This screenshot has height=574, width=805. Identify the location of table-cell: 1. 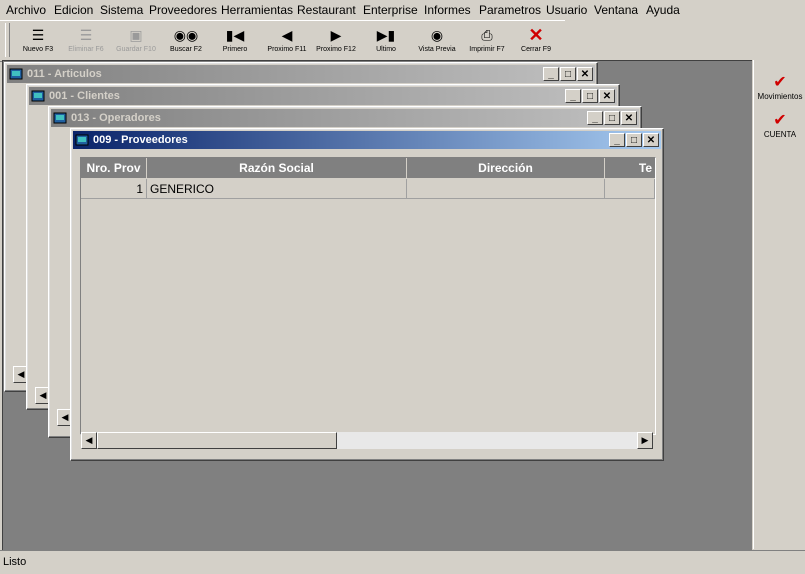
(114, 189).